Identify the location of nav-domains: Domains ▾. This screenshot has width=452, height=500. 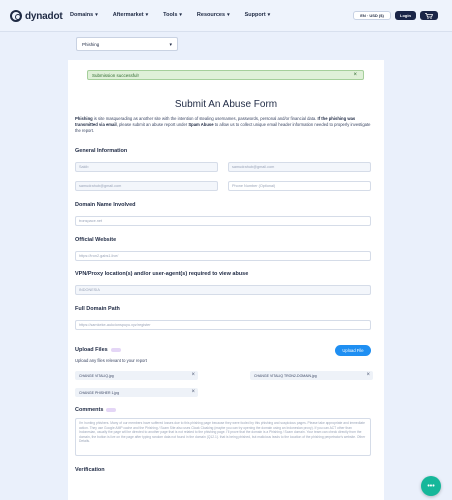
(84, 15).